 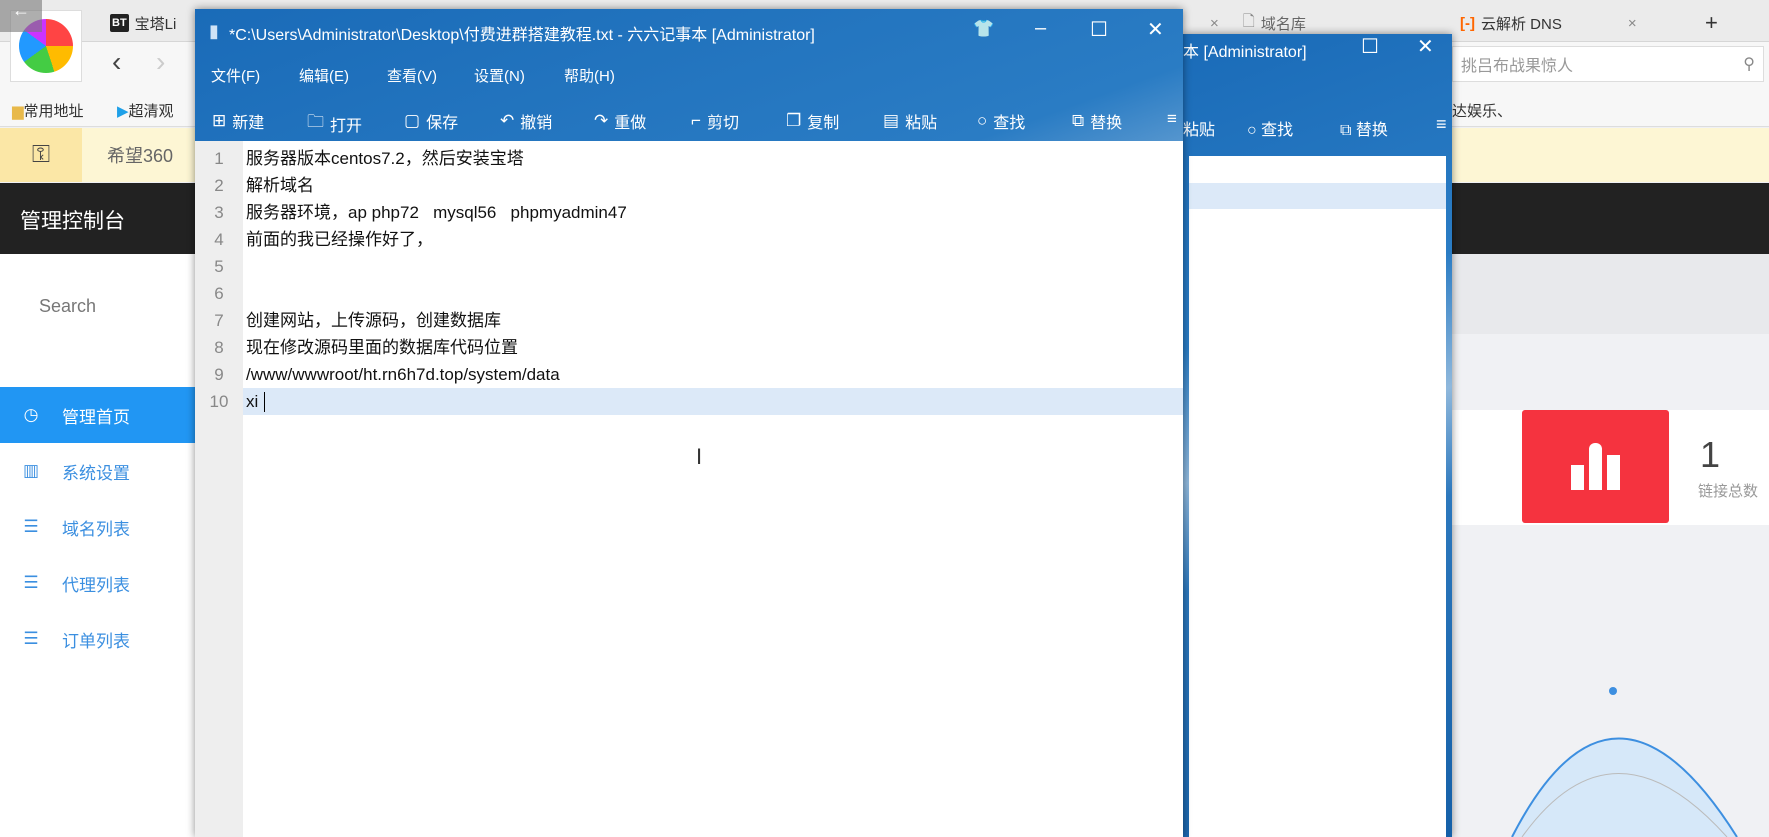 I want to click on skin-icon: 👕, so click(x=983, y=29).